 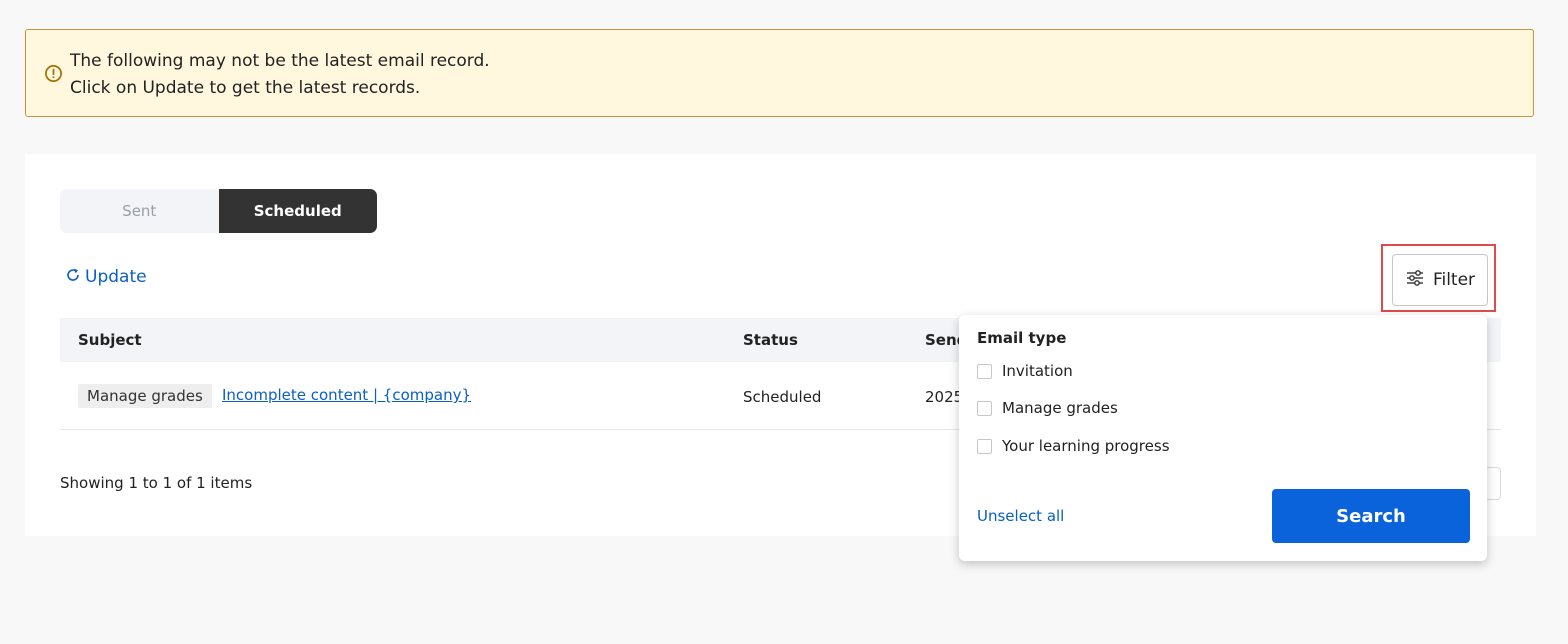 I want to click on refresh-icon, so click(x=73, y=277).